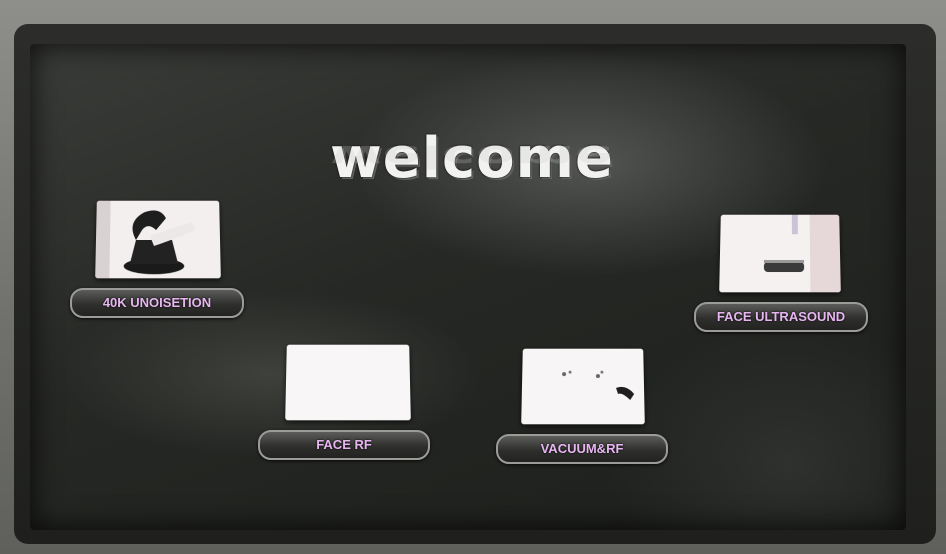 The height and width of the screenshot is (554, 946). I want to click on mode-label-vacuum-rf: VACUUM&RF, so click(582, 448).